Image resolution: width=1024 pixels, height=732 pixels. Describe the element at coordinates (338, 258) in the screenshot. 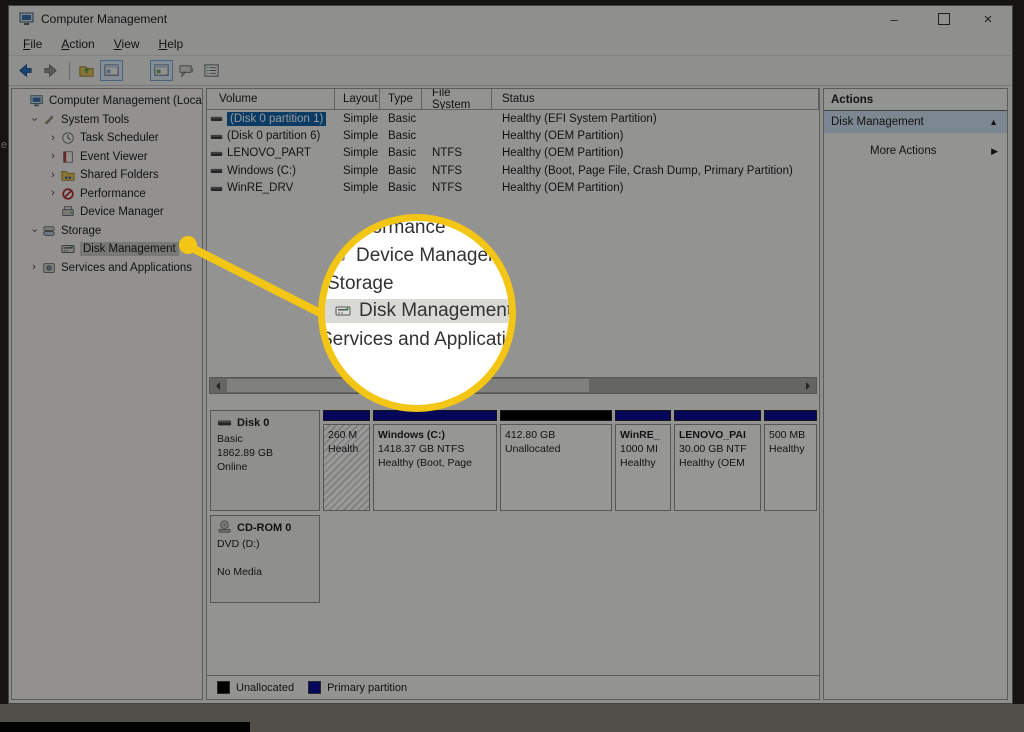

I see `magnified-device-icon` at that location.